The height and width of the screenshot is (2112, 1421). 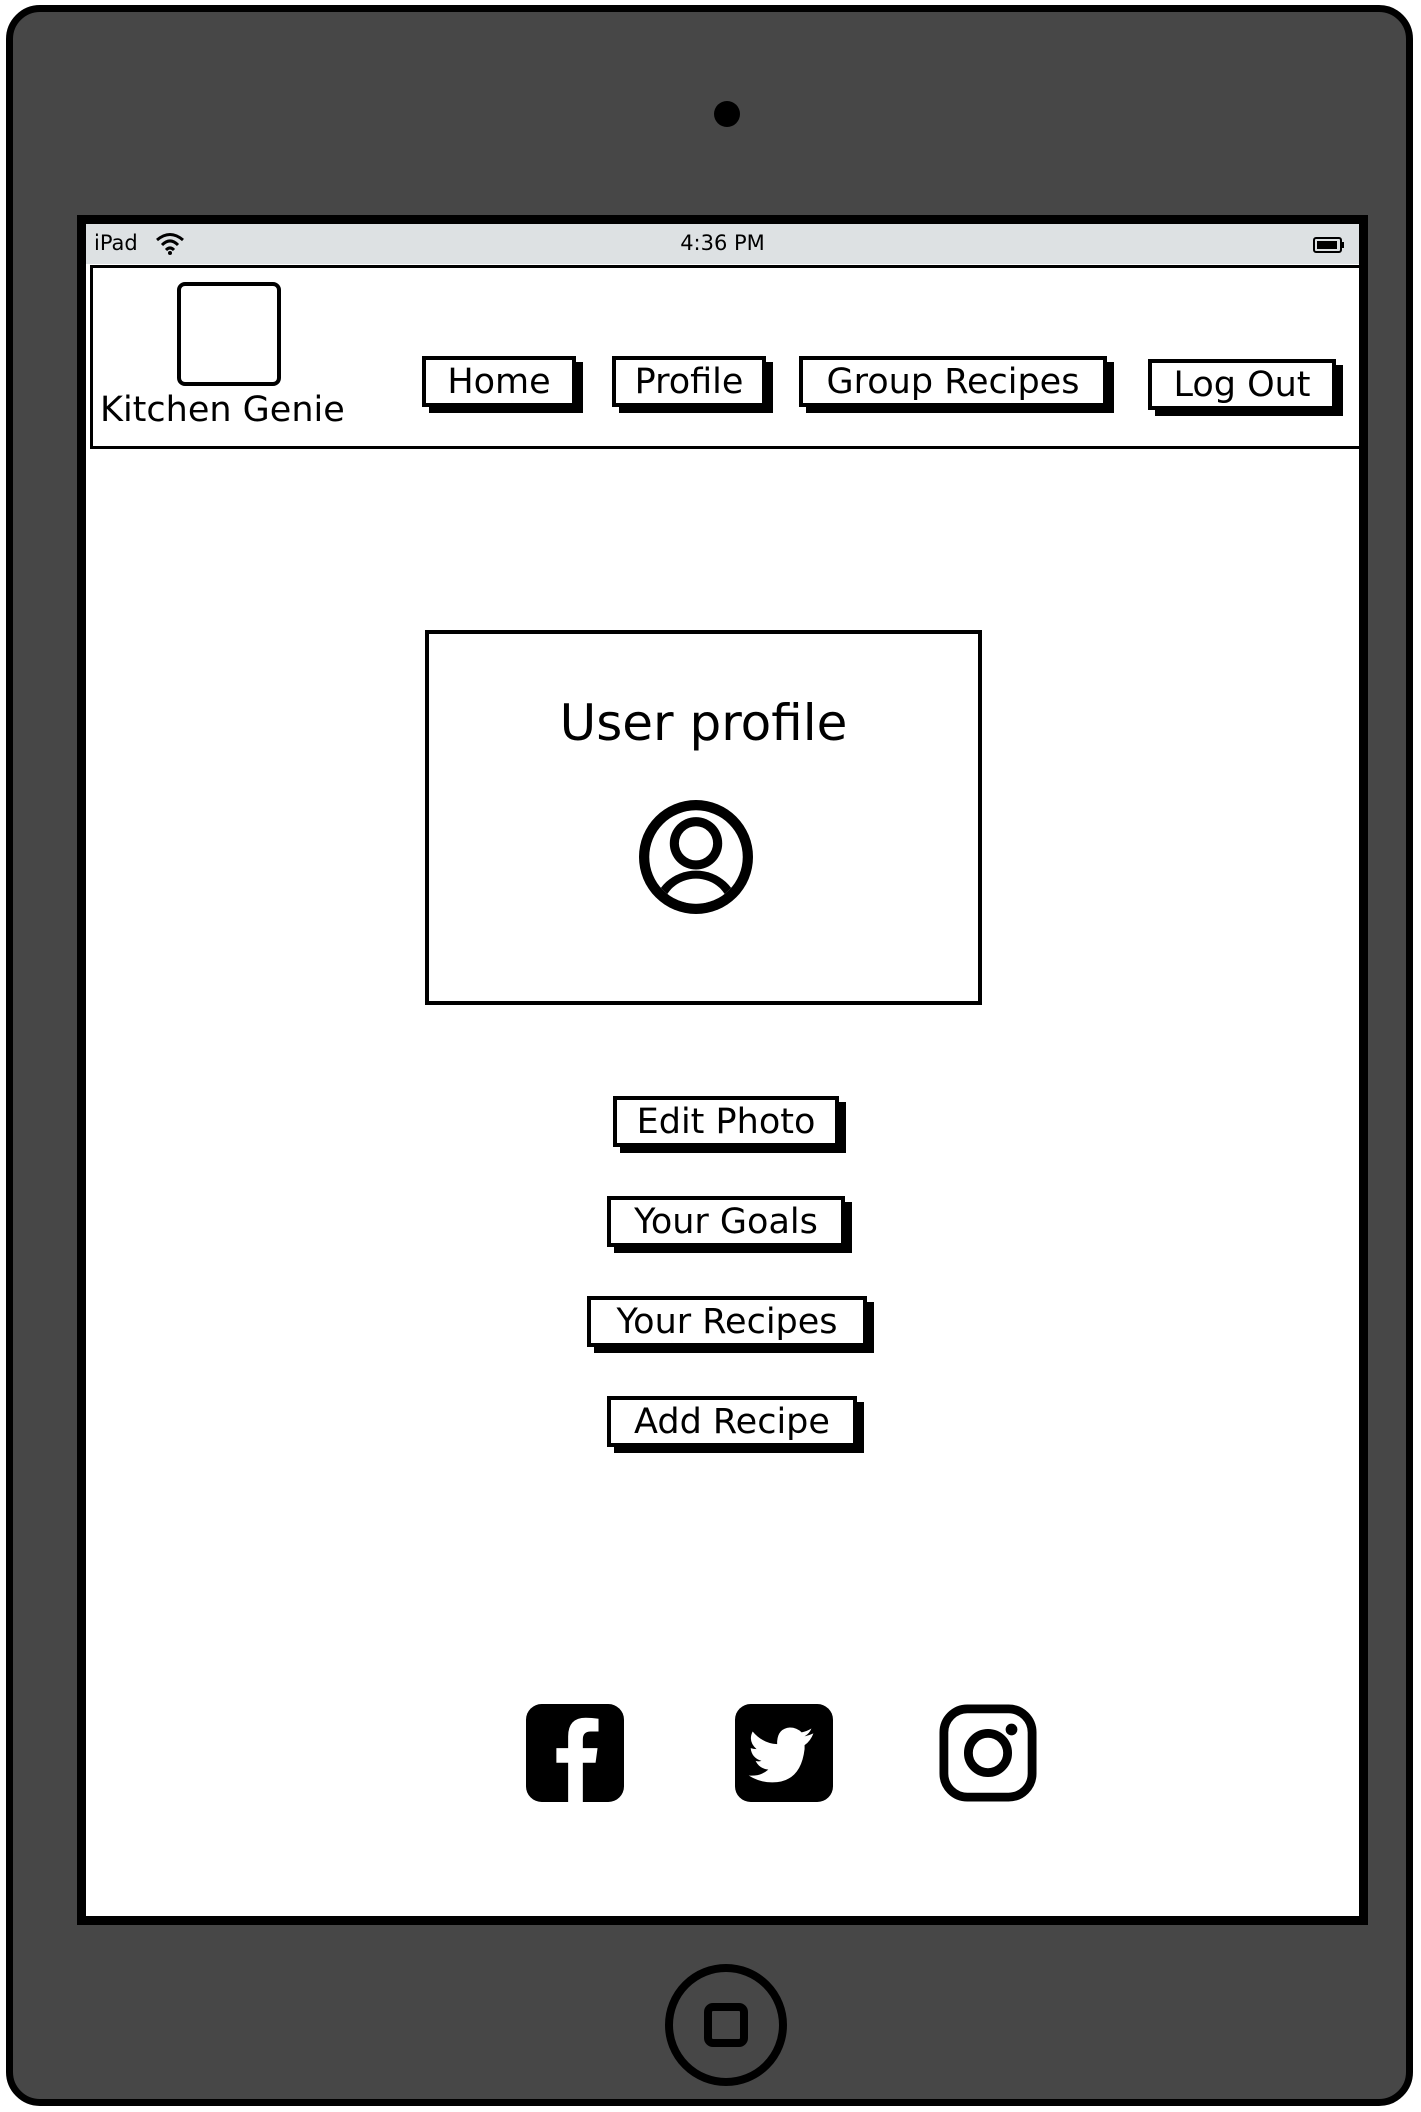 What do you see at coordinates (784, 1753) in the screenshot?
I see `twitter-icon` at bounding box center [784, 1753].